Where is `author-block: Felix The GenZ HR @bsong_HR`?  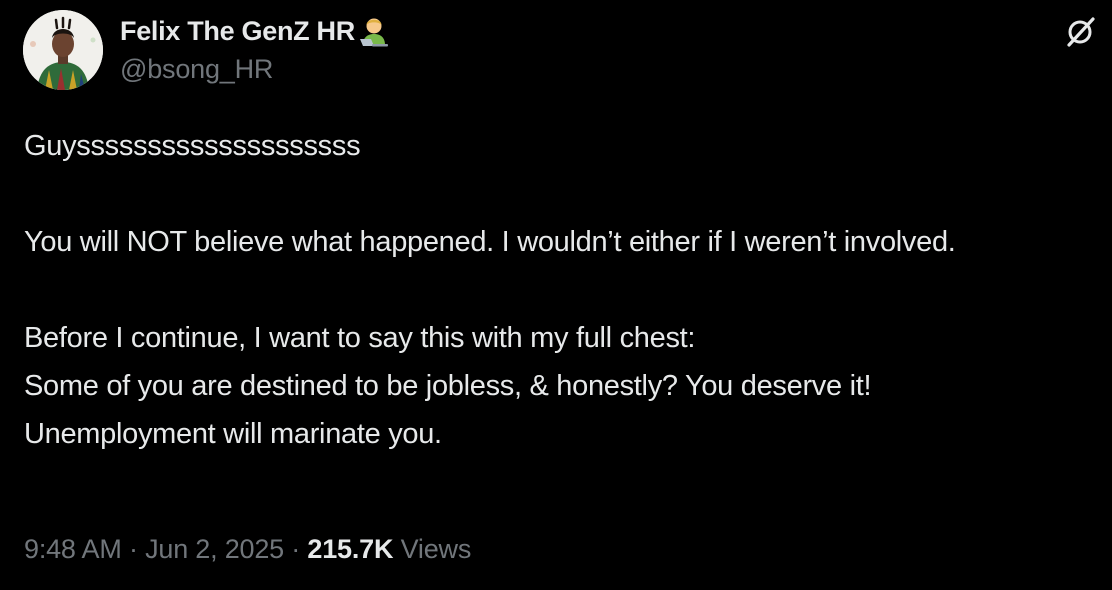 author-block: Felix The GenZ HR @bsong_HR is located at coordinates (255, 49).